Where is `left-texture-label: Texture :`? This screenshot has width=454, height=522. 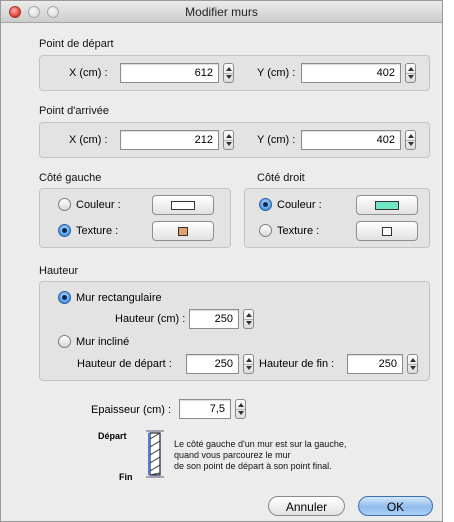 left-texture-label: Texture : is located at coordinates (97, 231).